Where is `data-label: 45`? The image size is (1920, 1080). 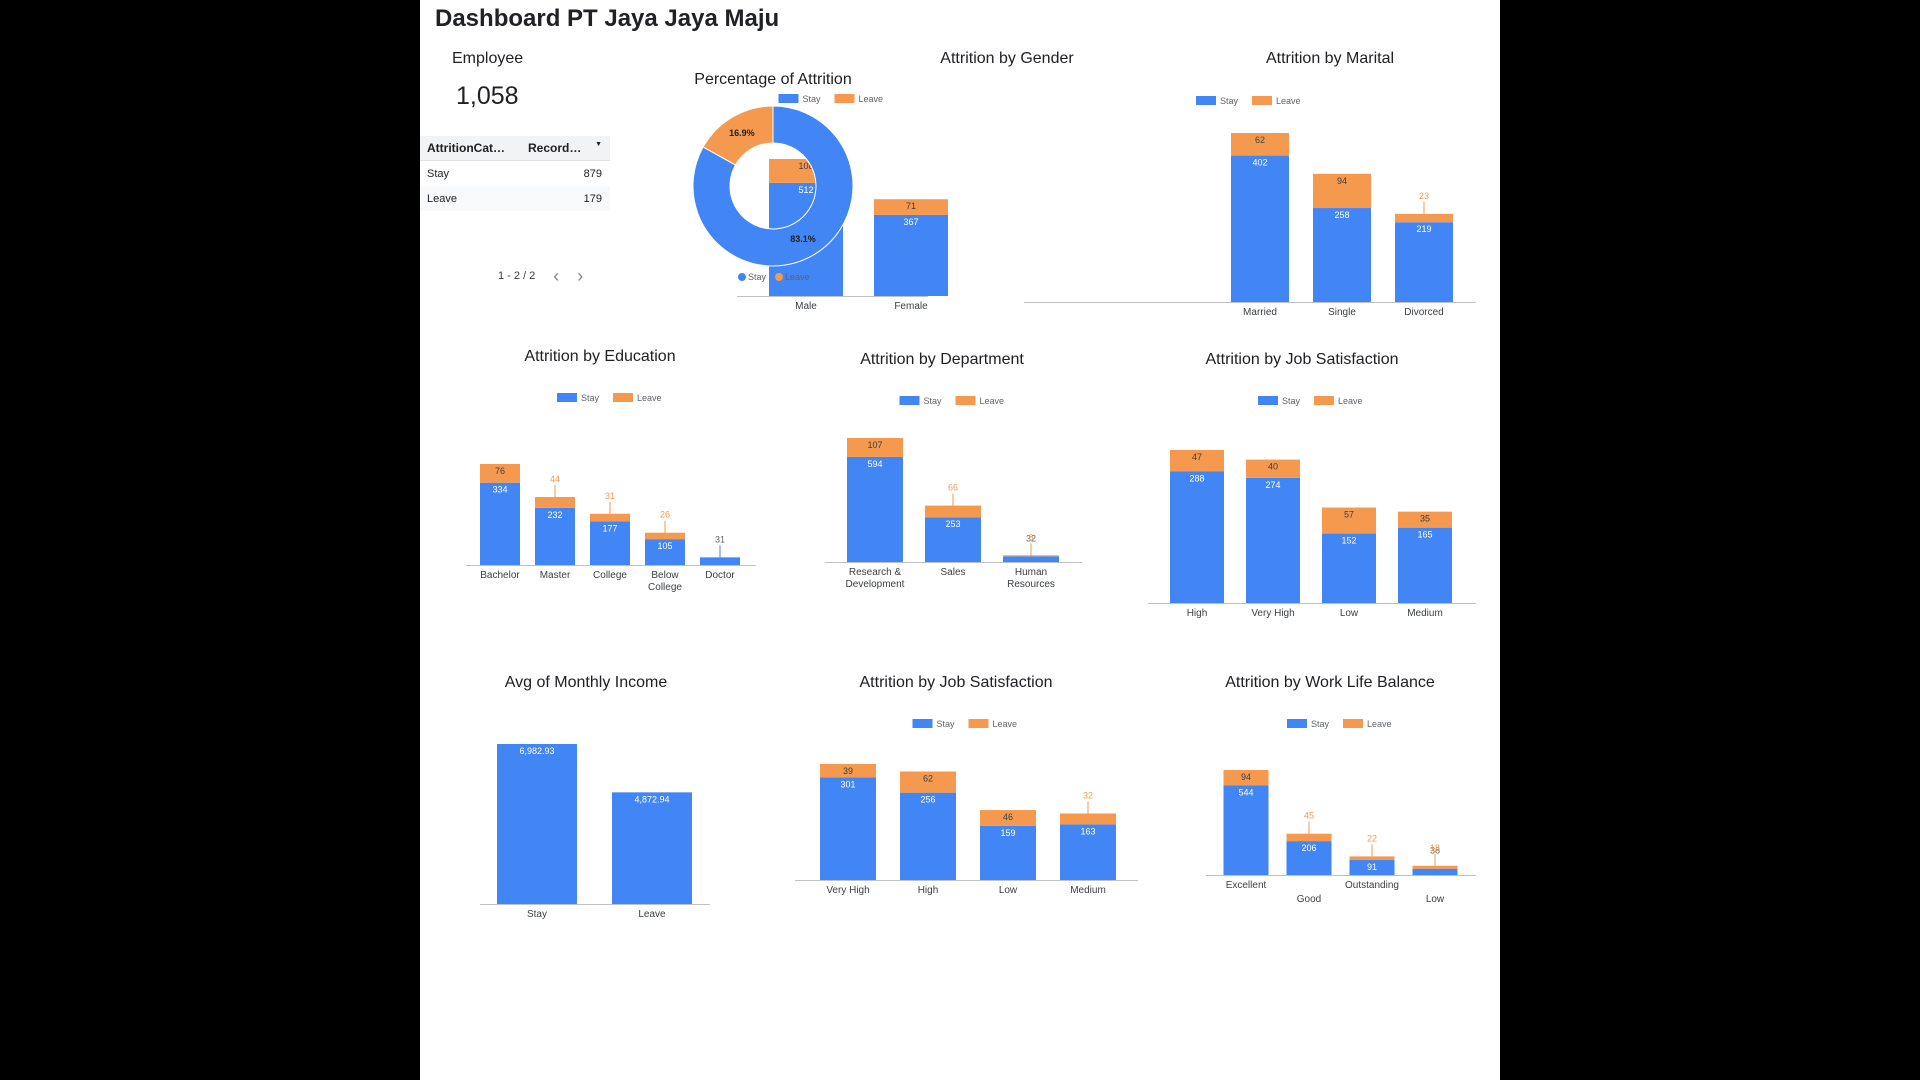
data-label: 45 is located at coordinates (1309, 816).